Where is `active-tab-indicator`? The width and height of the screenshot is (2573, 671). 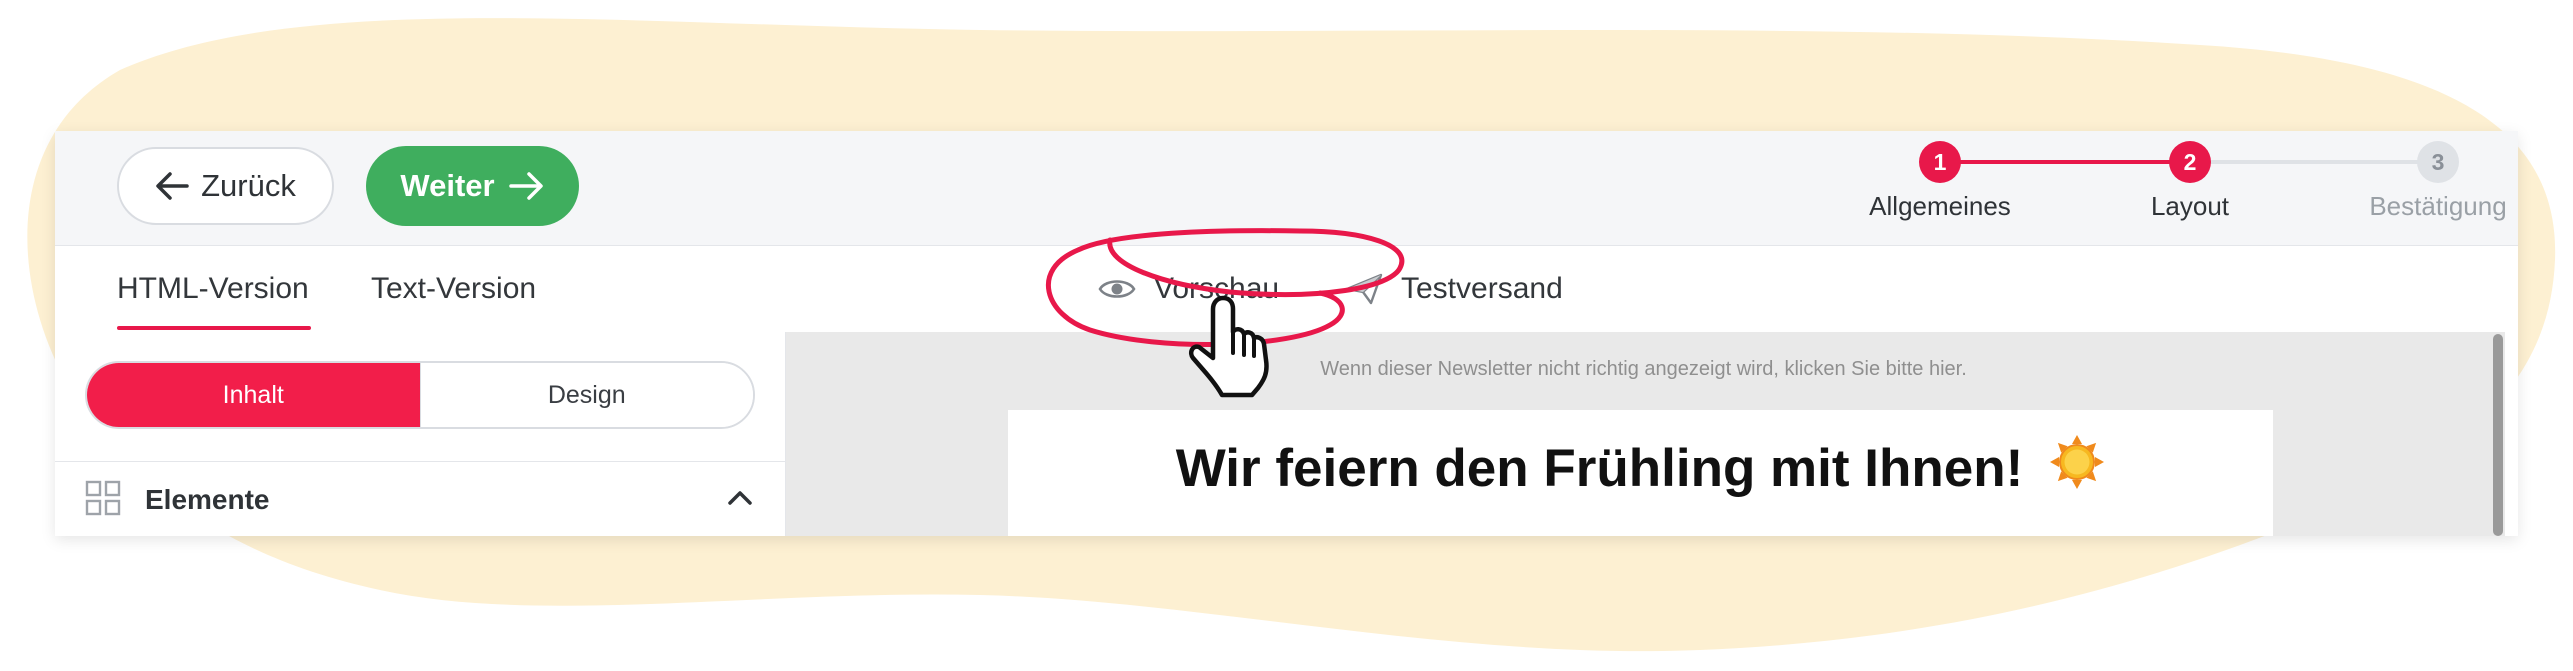 active-tab-indicator is located at coordinates (214, 328).